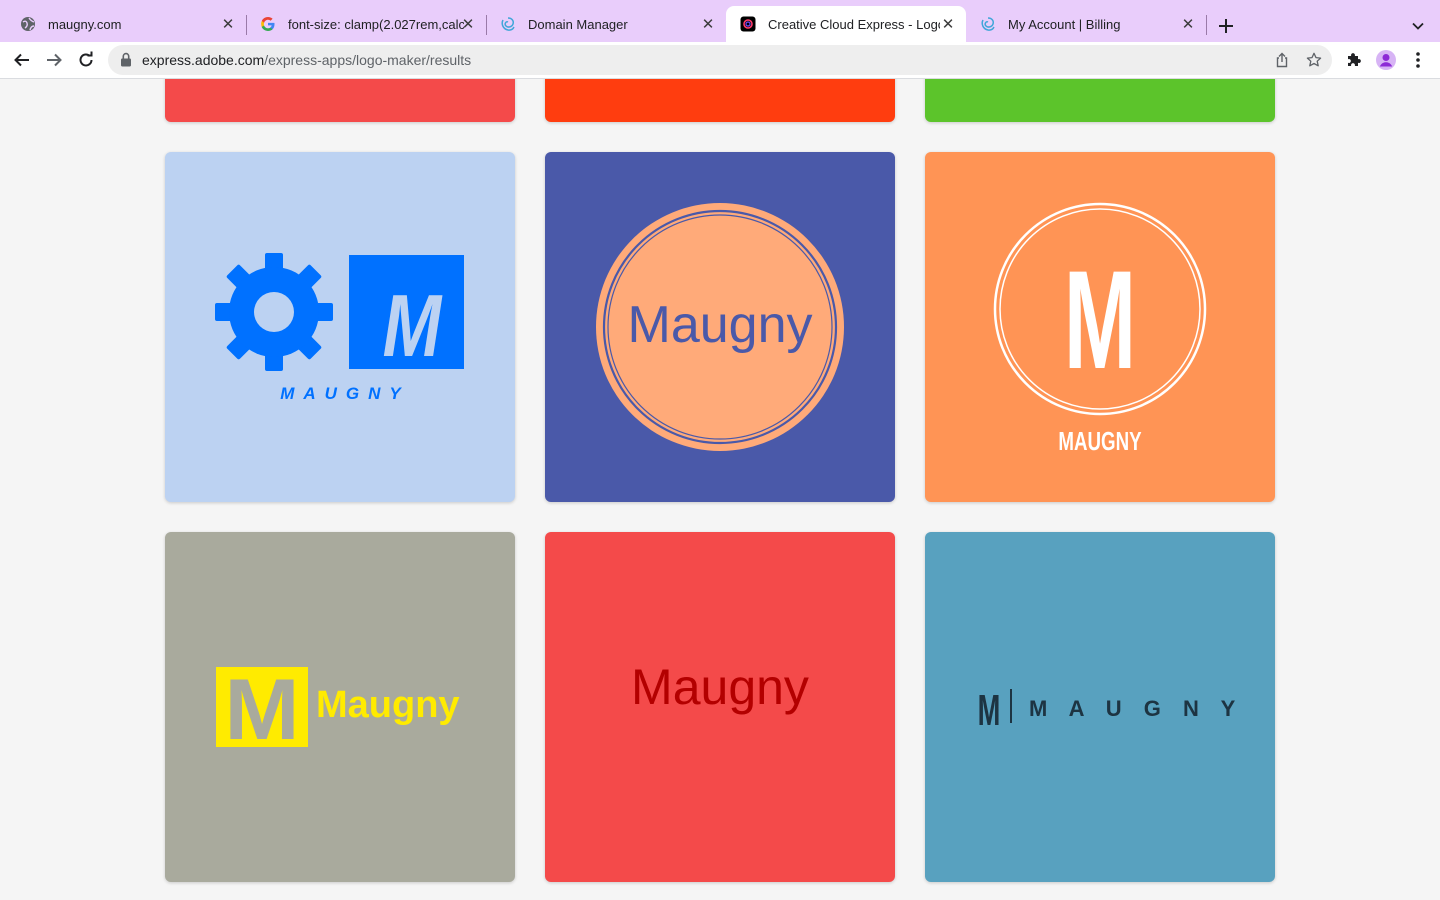 The height and width of the screenshot is (900, 1440). What do you see at coordinates (261, 709) in the screenshot?
I see `yellow-logo-mark: M` at bounding box center [261, 709].